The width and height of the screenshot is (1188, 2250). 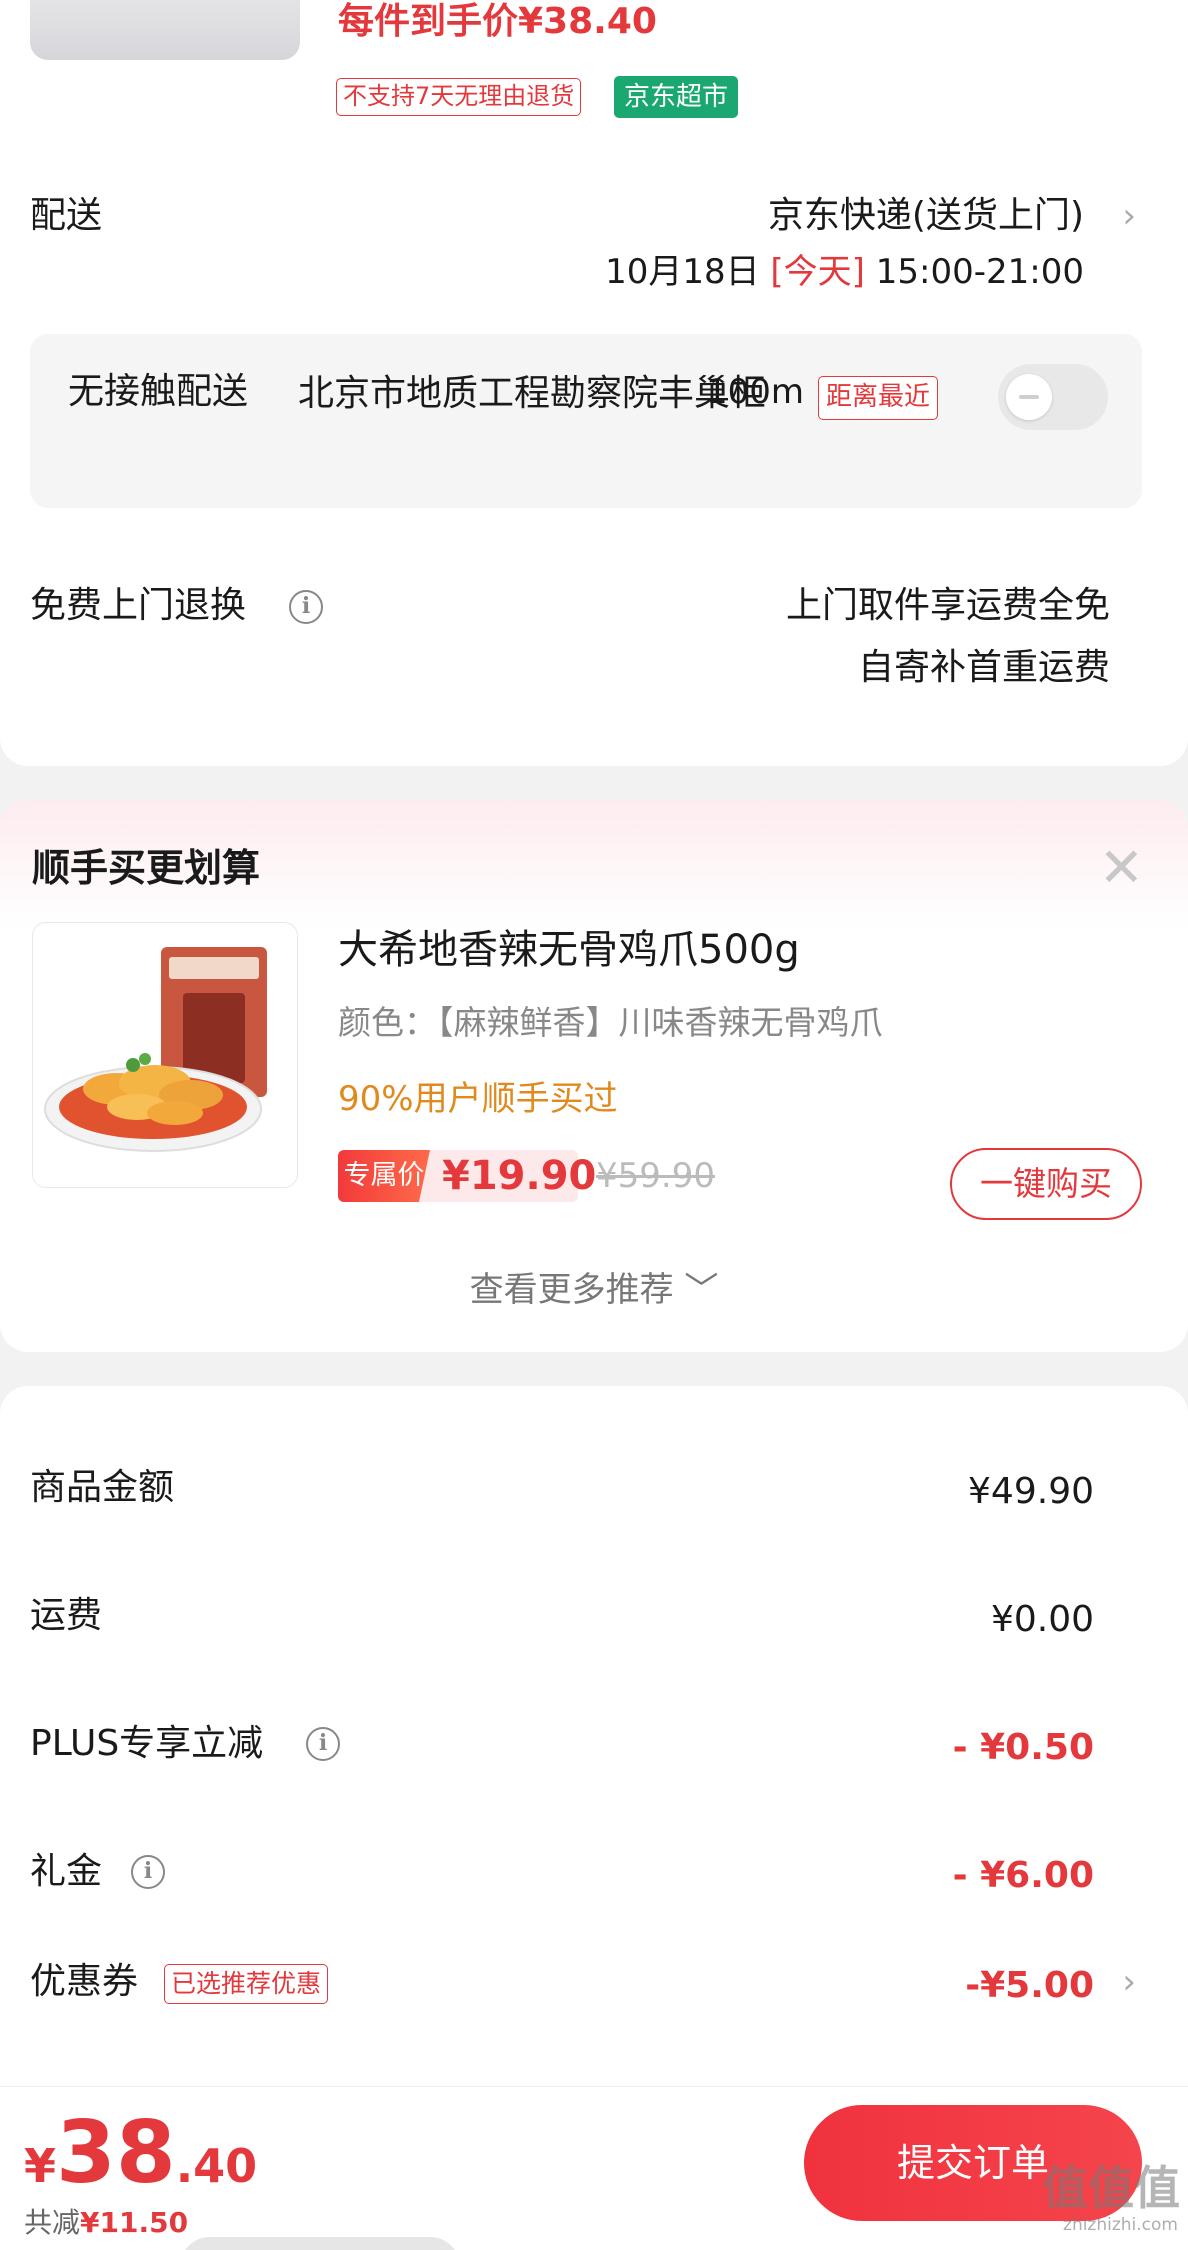 What do you see at coordinates (66, 1615) in the screenshot?
I see `summary-shipping-label: 运费` at bounding box center [66, 1615].